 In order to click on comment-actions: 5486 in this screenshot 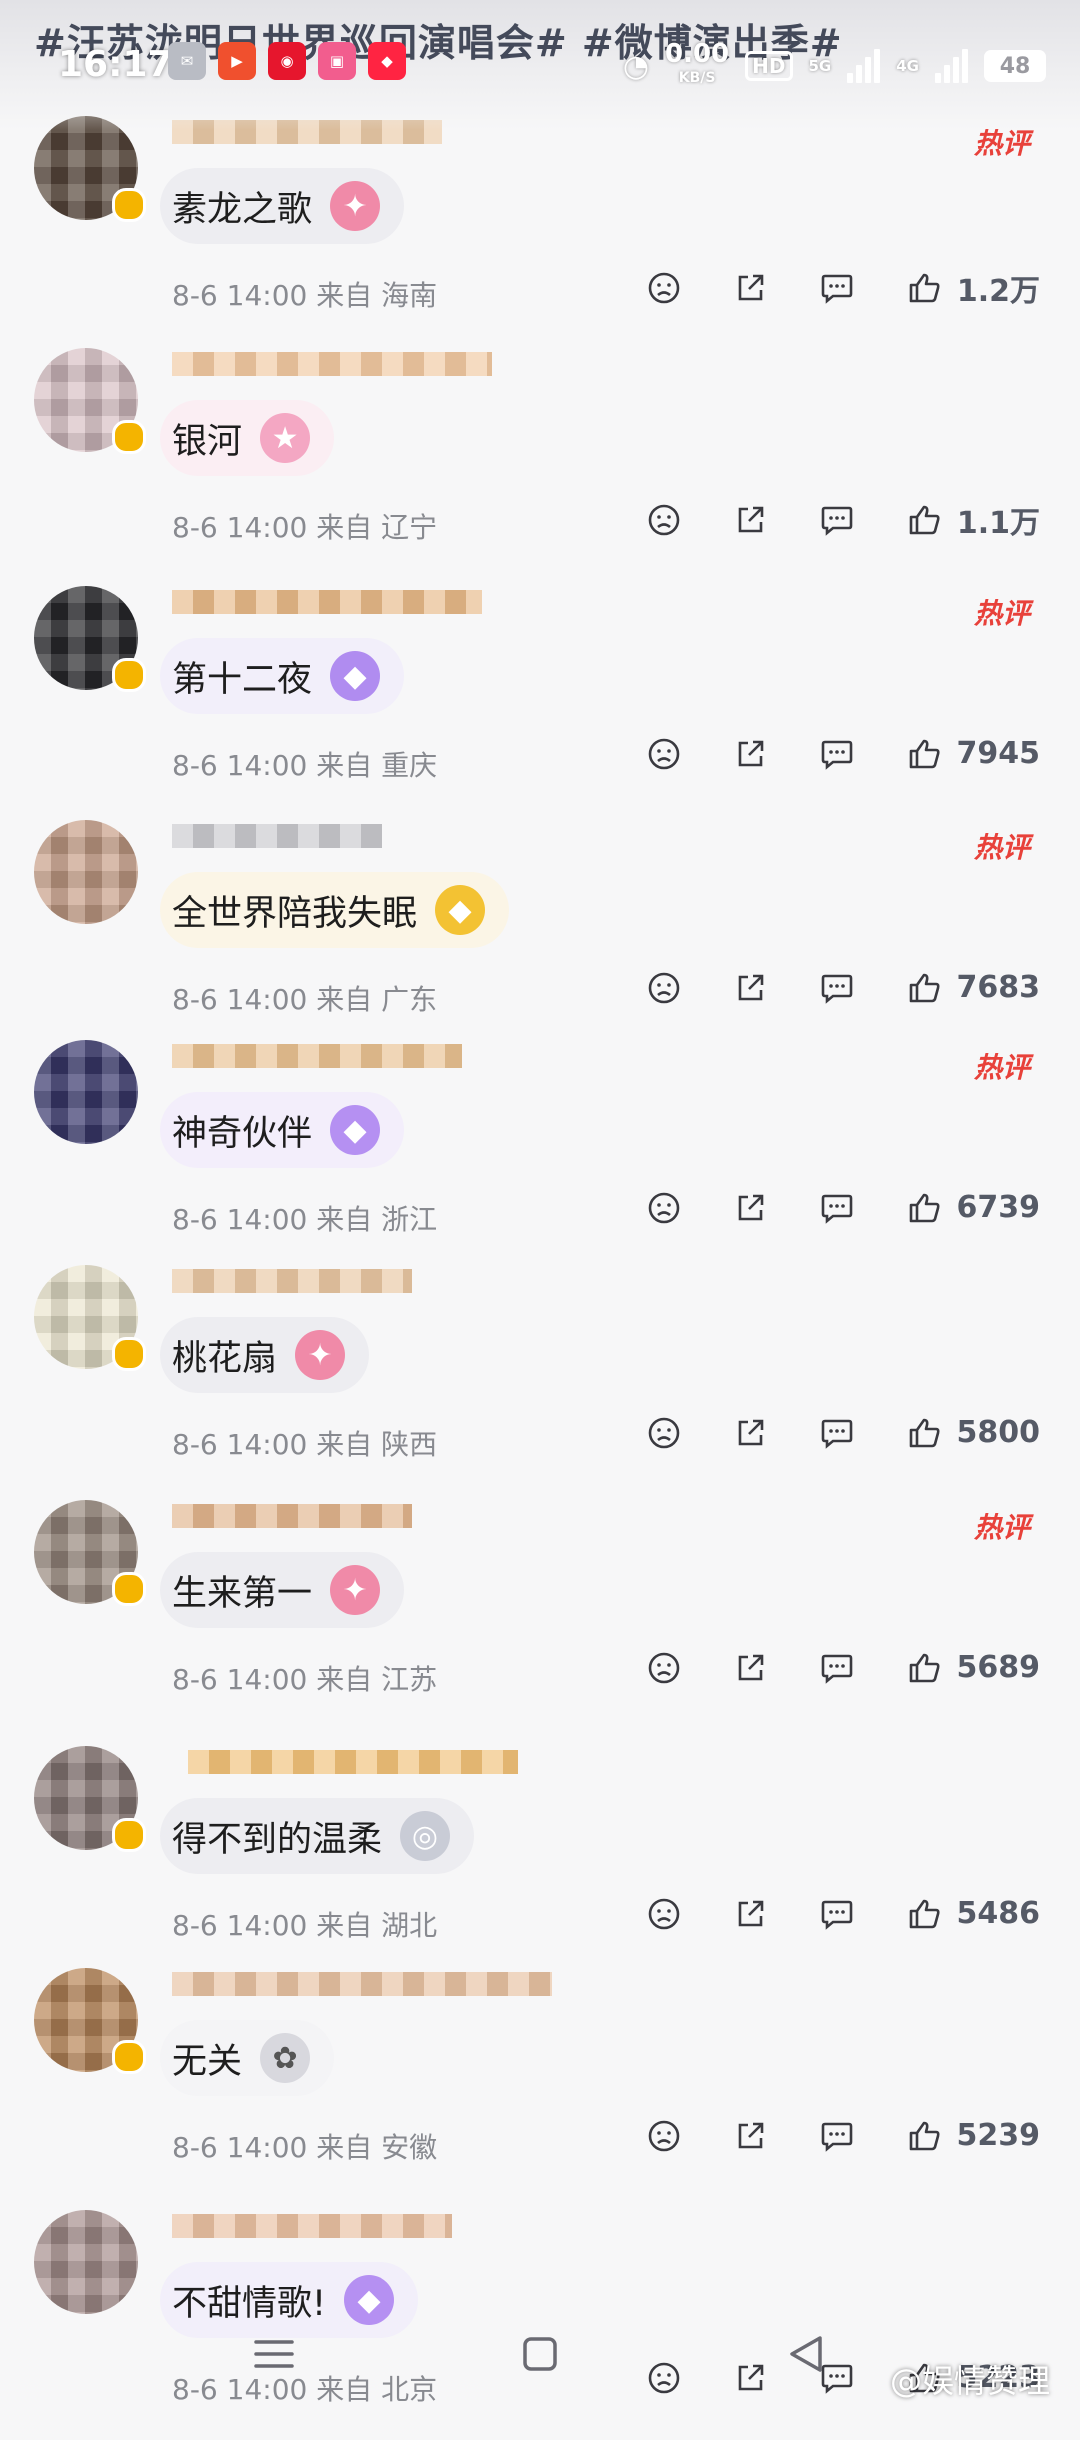, I will do `click(818, 1913)`.